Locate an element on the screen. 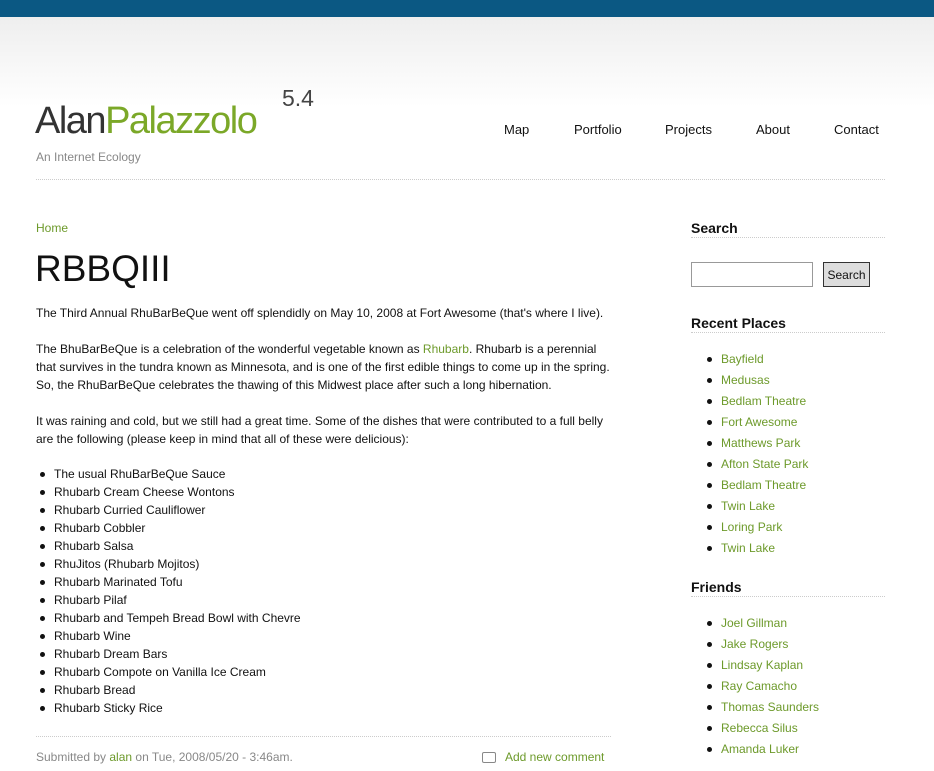 This screenshot has width=934, height=771. recent-places-heading: Recent Places is located at coordinates (738, 323).